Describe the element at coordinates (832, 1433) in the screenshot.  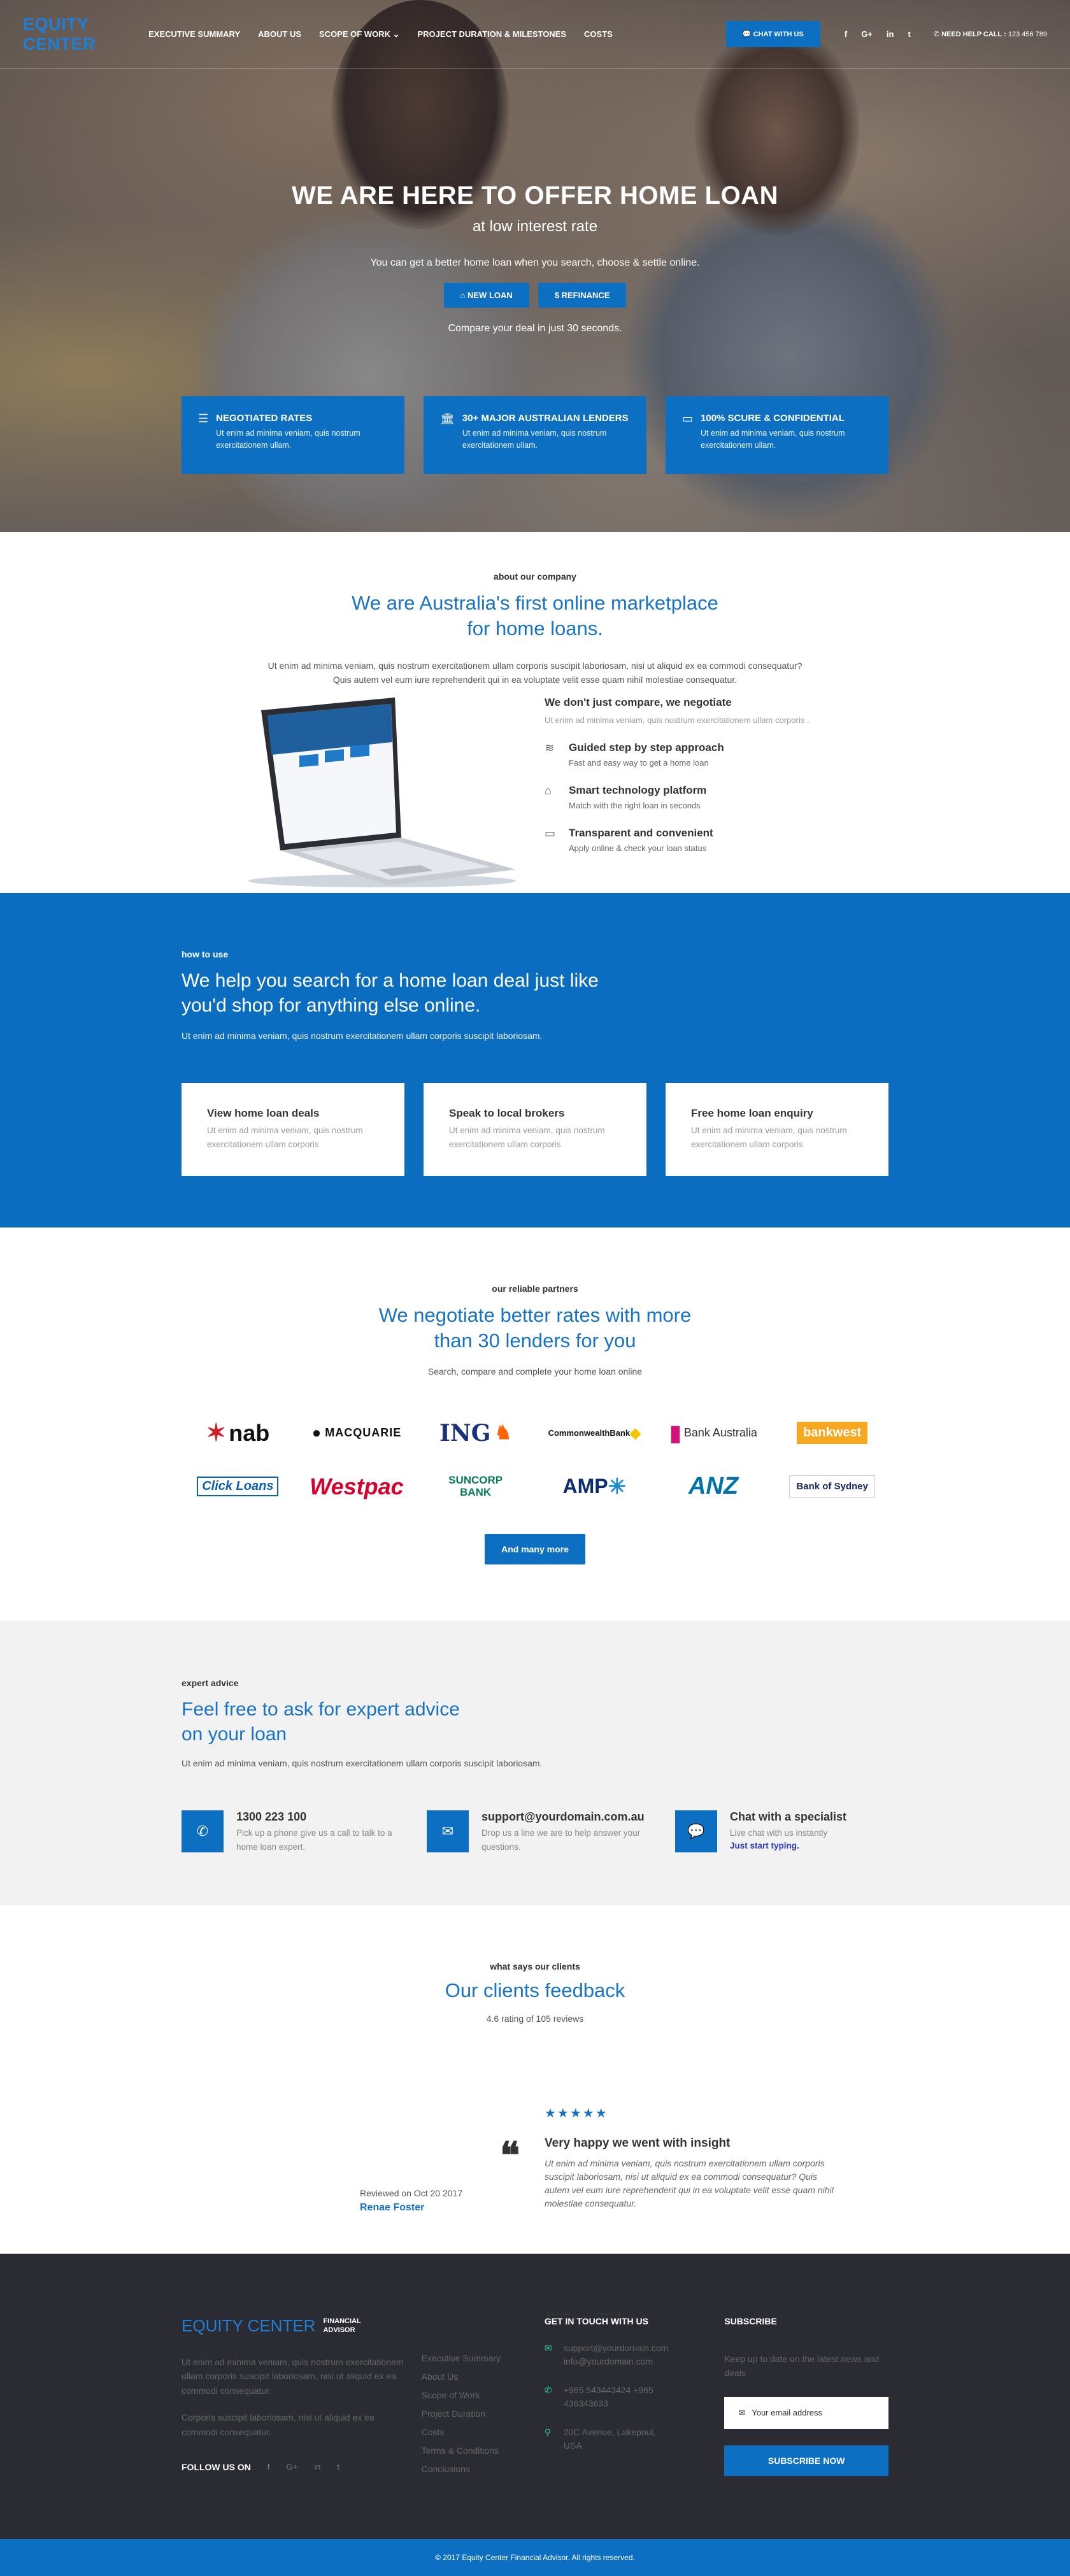
I see `logo-bankwest: bankwest` at that location.